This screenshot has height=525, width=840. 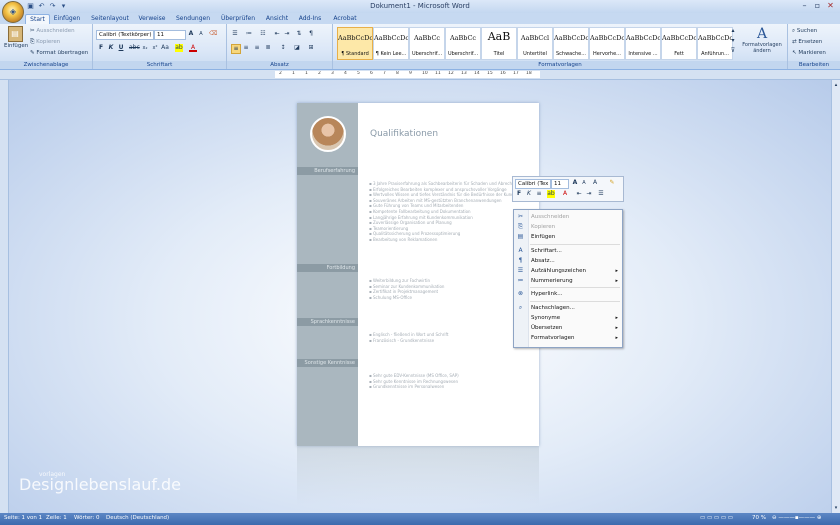 I want to click on gallery-up-icon: ▴, so click(x=733, y=31).